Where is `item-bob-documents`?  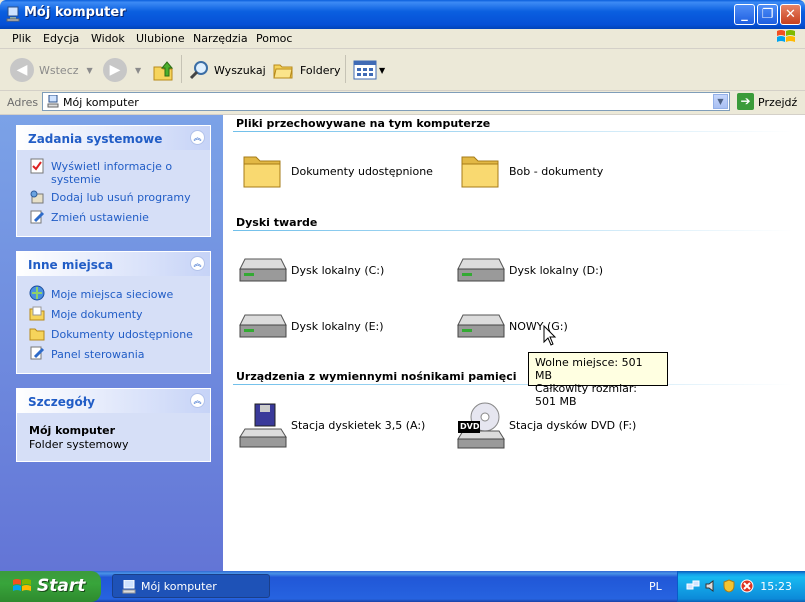
item-bob-documents is located at coordinates (480, 171).